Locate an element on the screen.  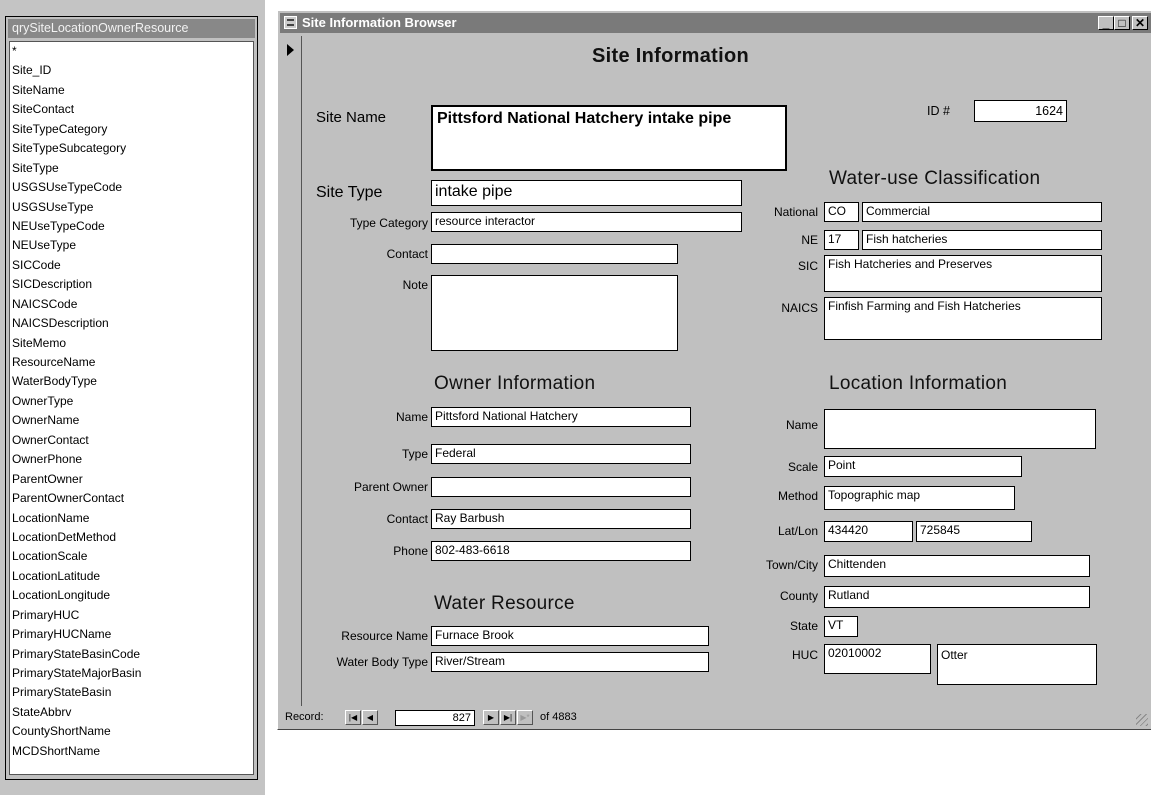
field-list-title: qrySiteLocationOwnerResource is located at coordinates (131, 28).